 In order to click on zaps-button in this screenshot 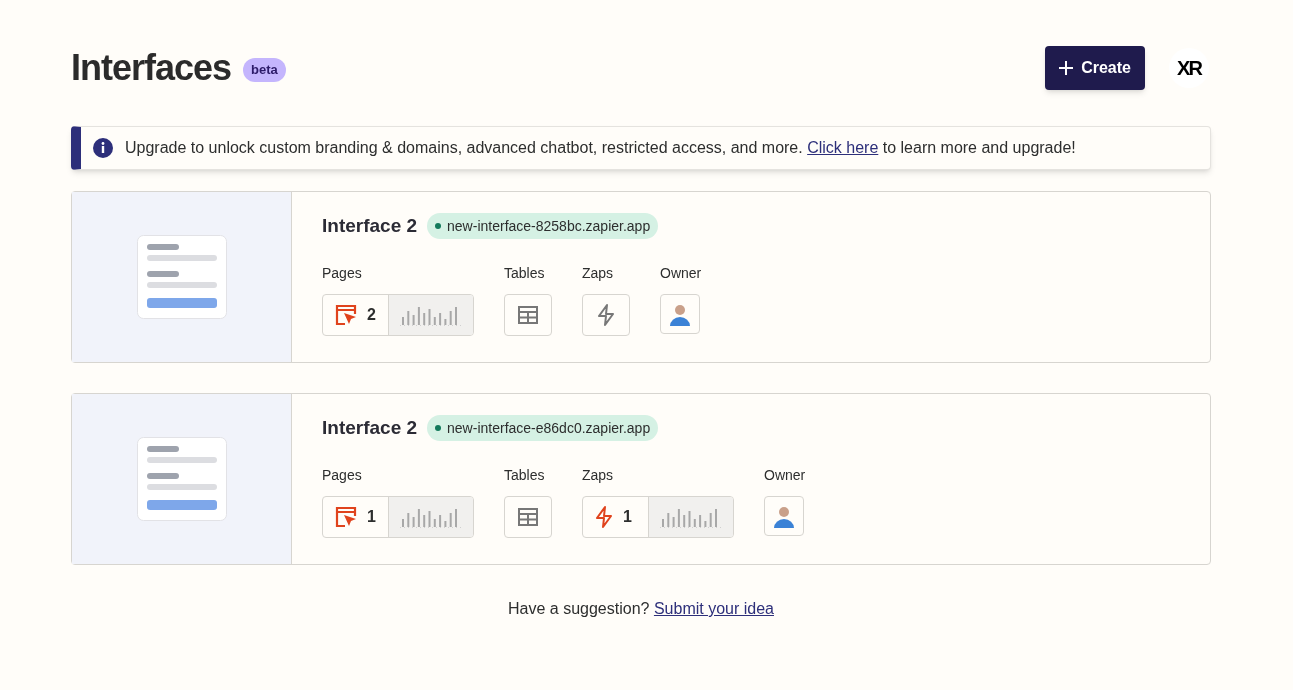, I will do `click(606, 314)`.